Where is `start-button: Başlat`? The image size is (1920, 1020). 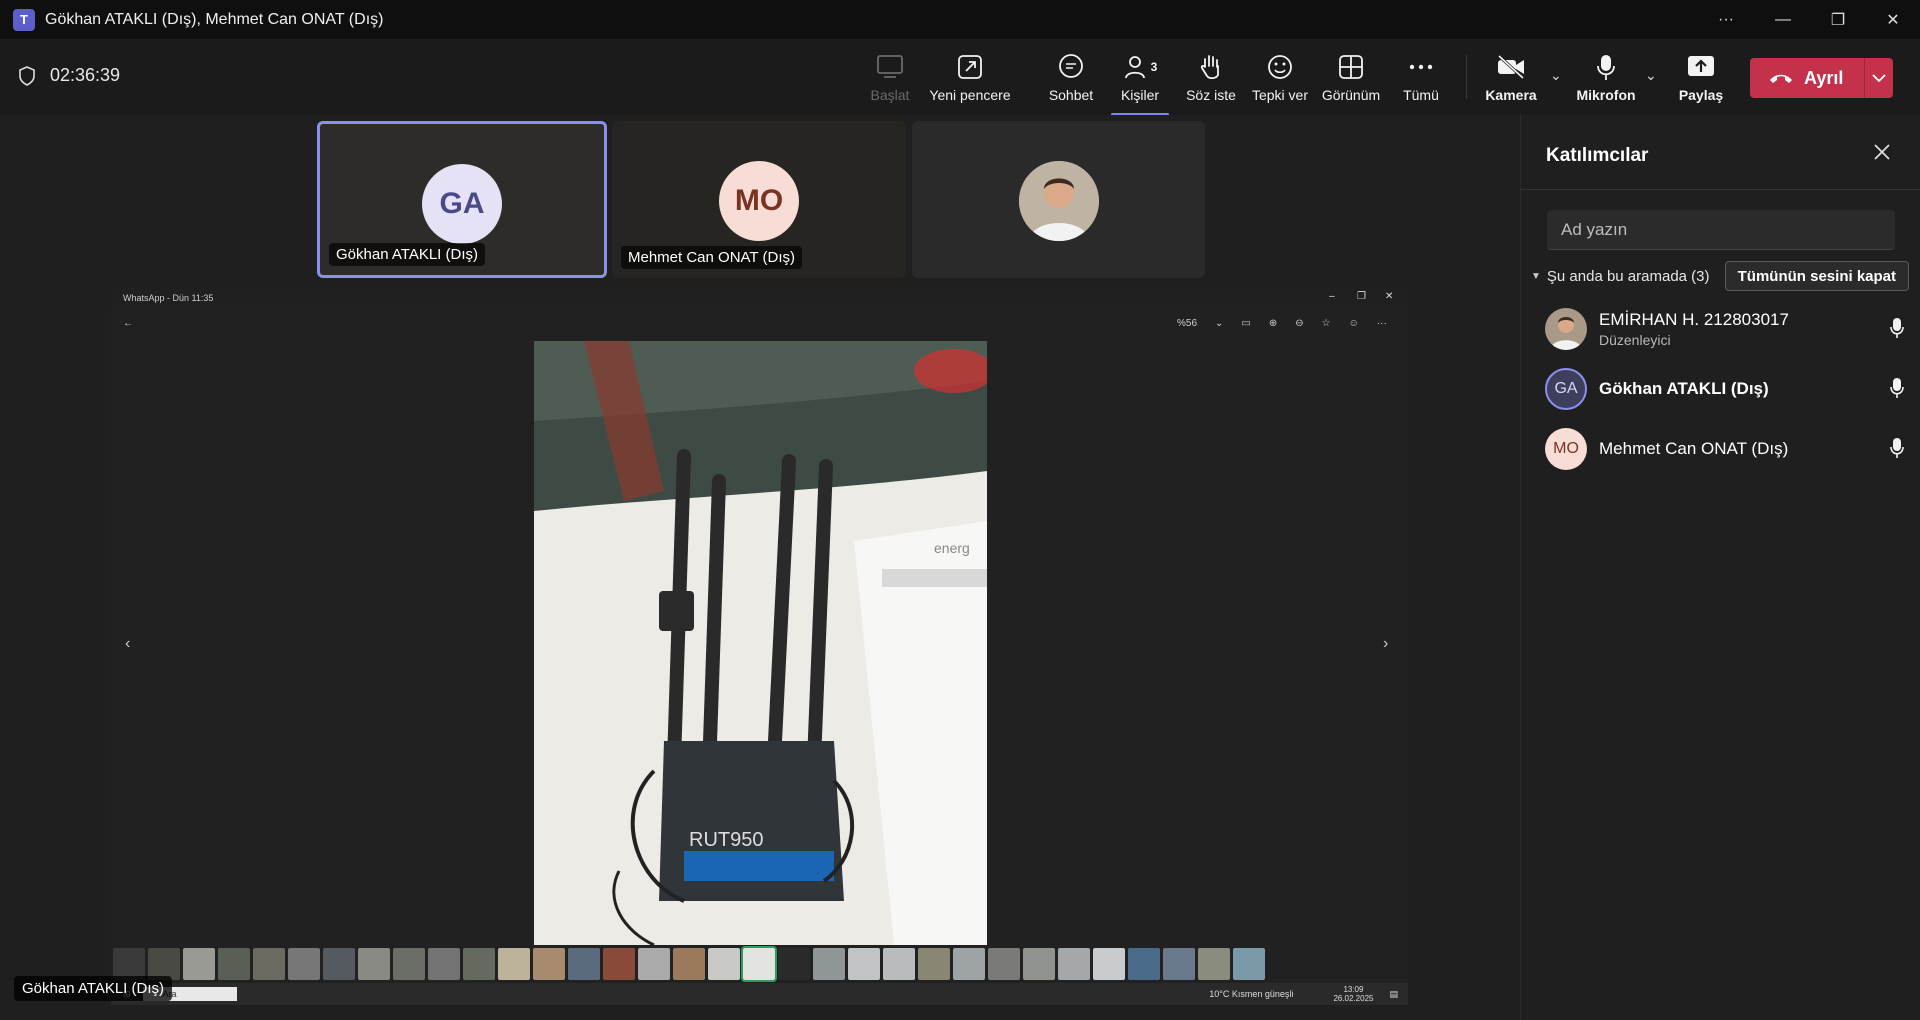 start-button: Başlat is located at coordinates (890, 80).